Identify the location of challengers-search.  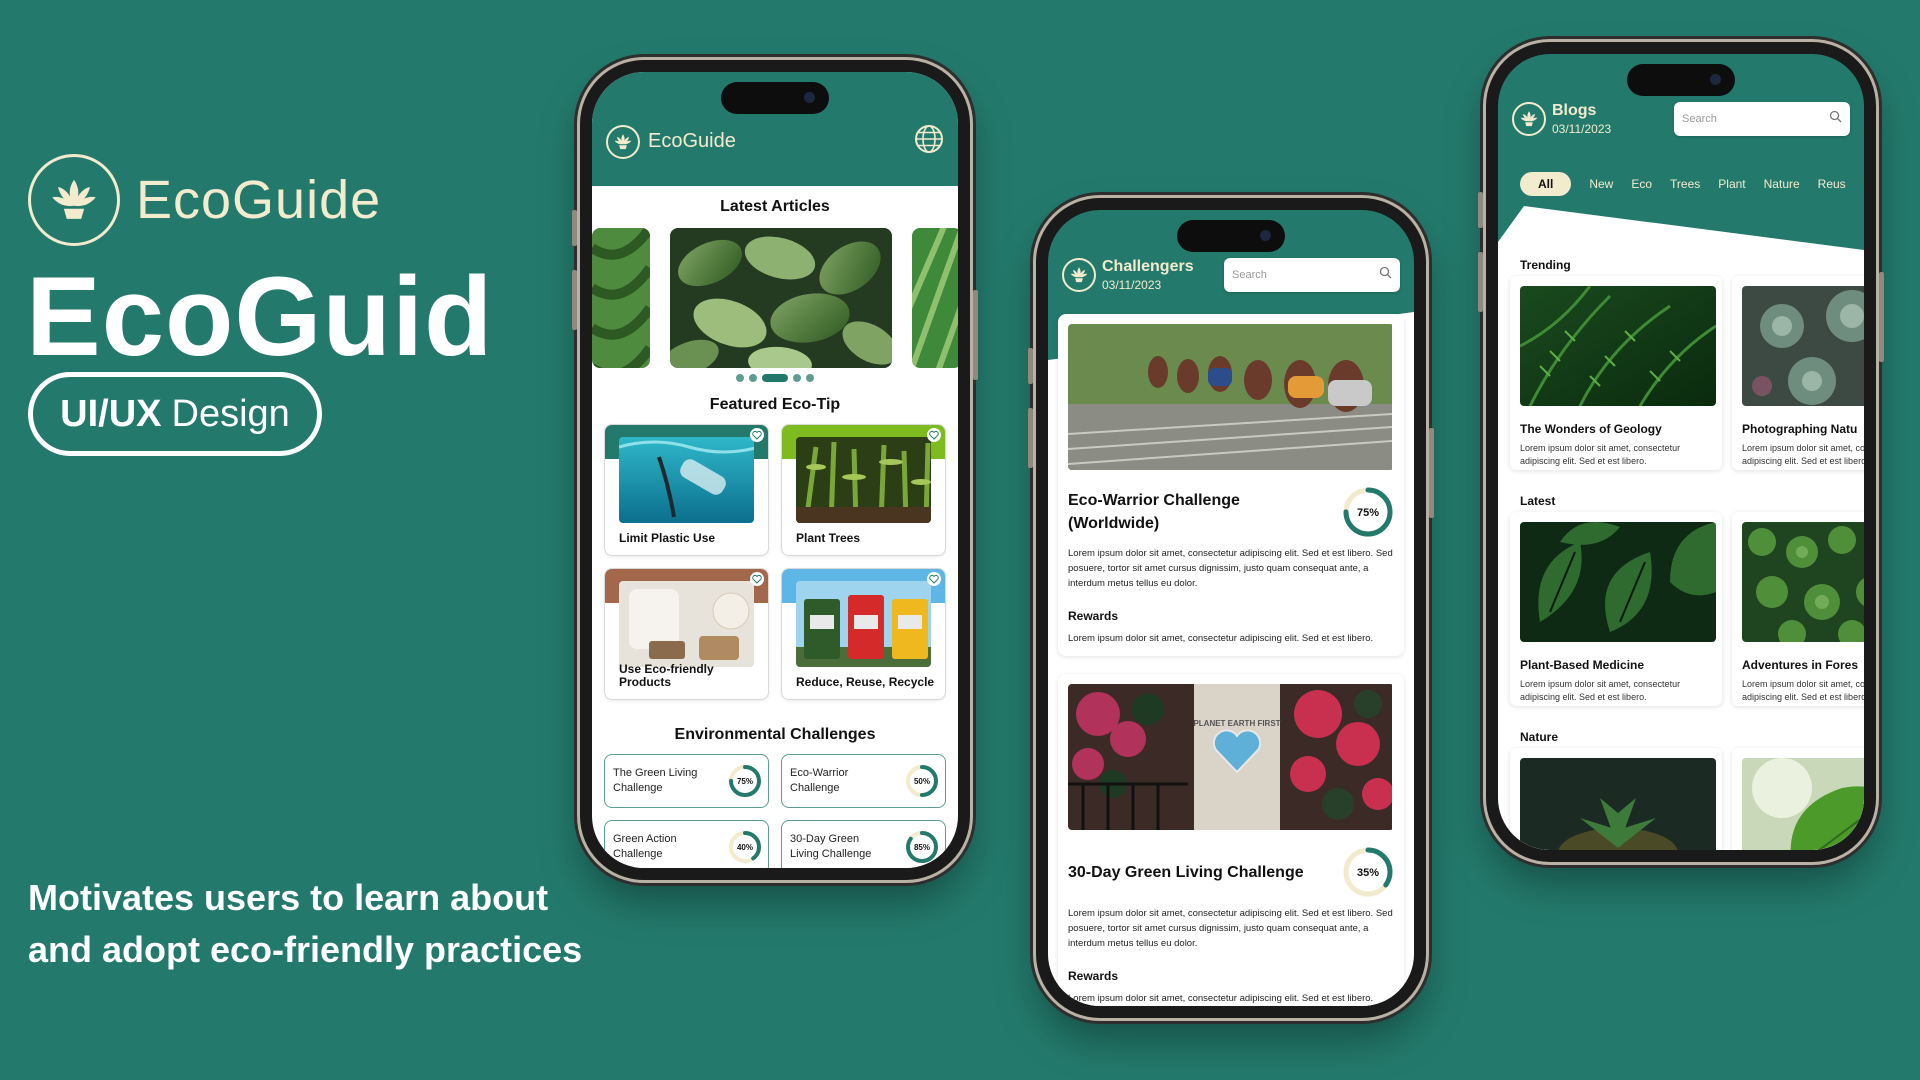
(1312, 275).